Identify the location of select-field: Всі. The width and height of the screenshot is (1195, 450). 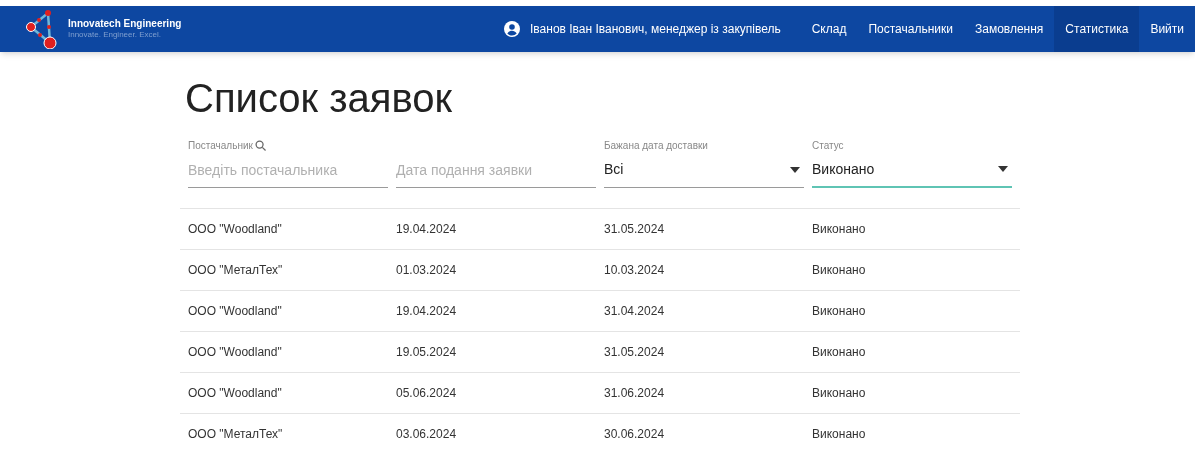
(704, 170).